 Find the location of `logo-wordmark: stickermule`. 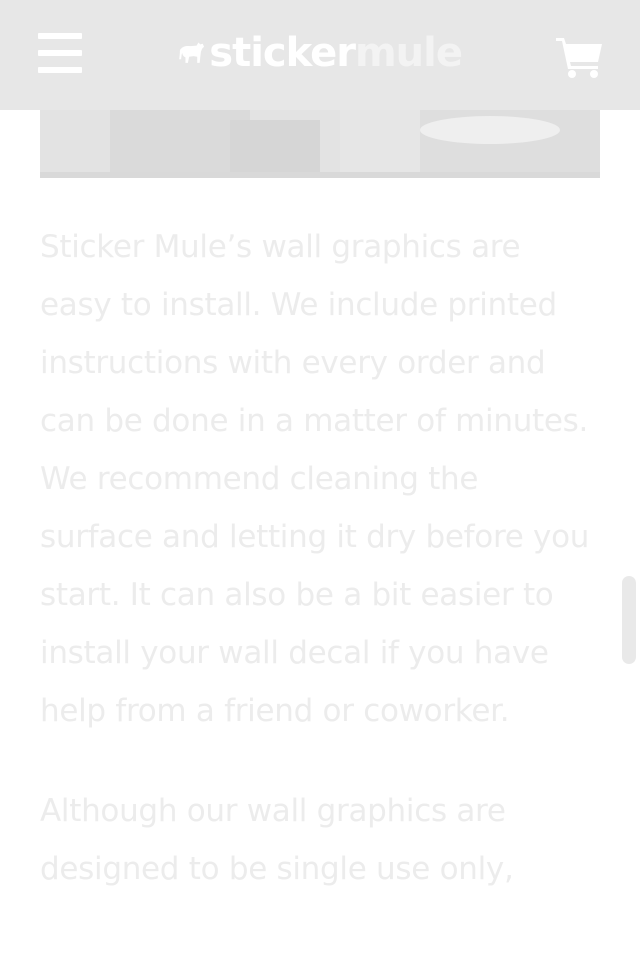

logo-wordmark: stickermule is located at coordinates (336, 53).